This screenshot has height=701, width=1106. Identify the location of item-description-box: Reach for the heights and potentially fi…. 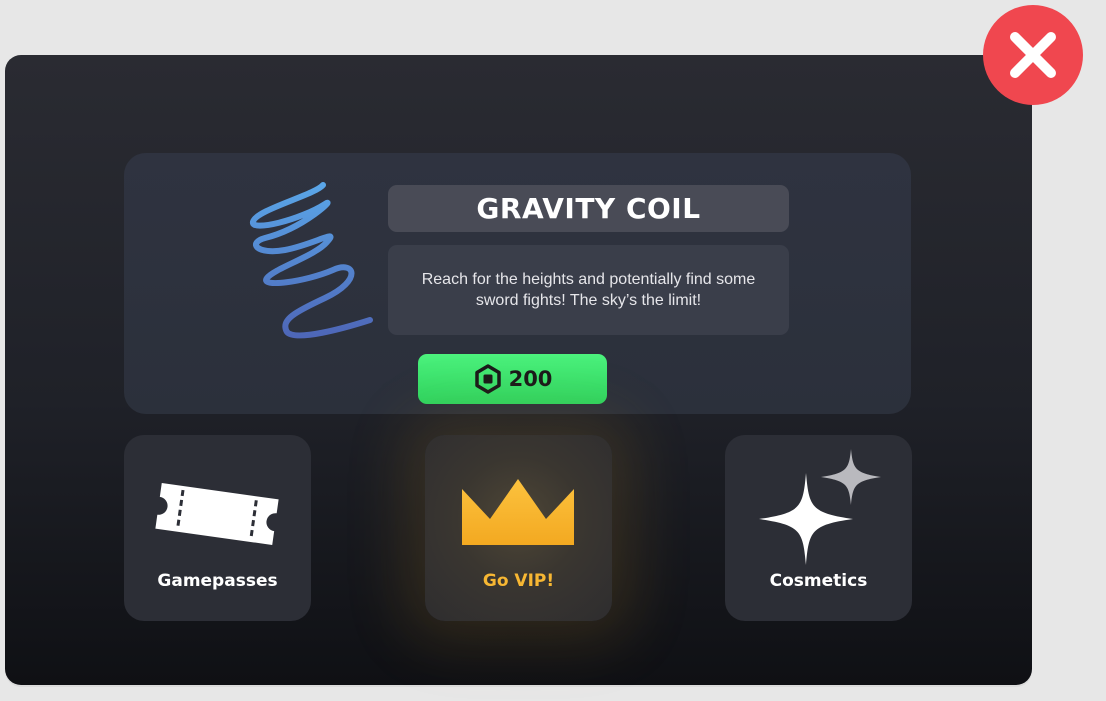
(588, 290).